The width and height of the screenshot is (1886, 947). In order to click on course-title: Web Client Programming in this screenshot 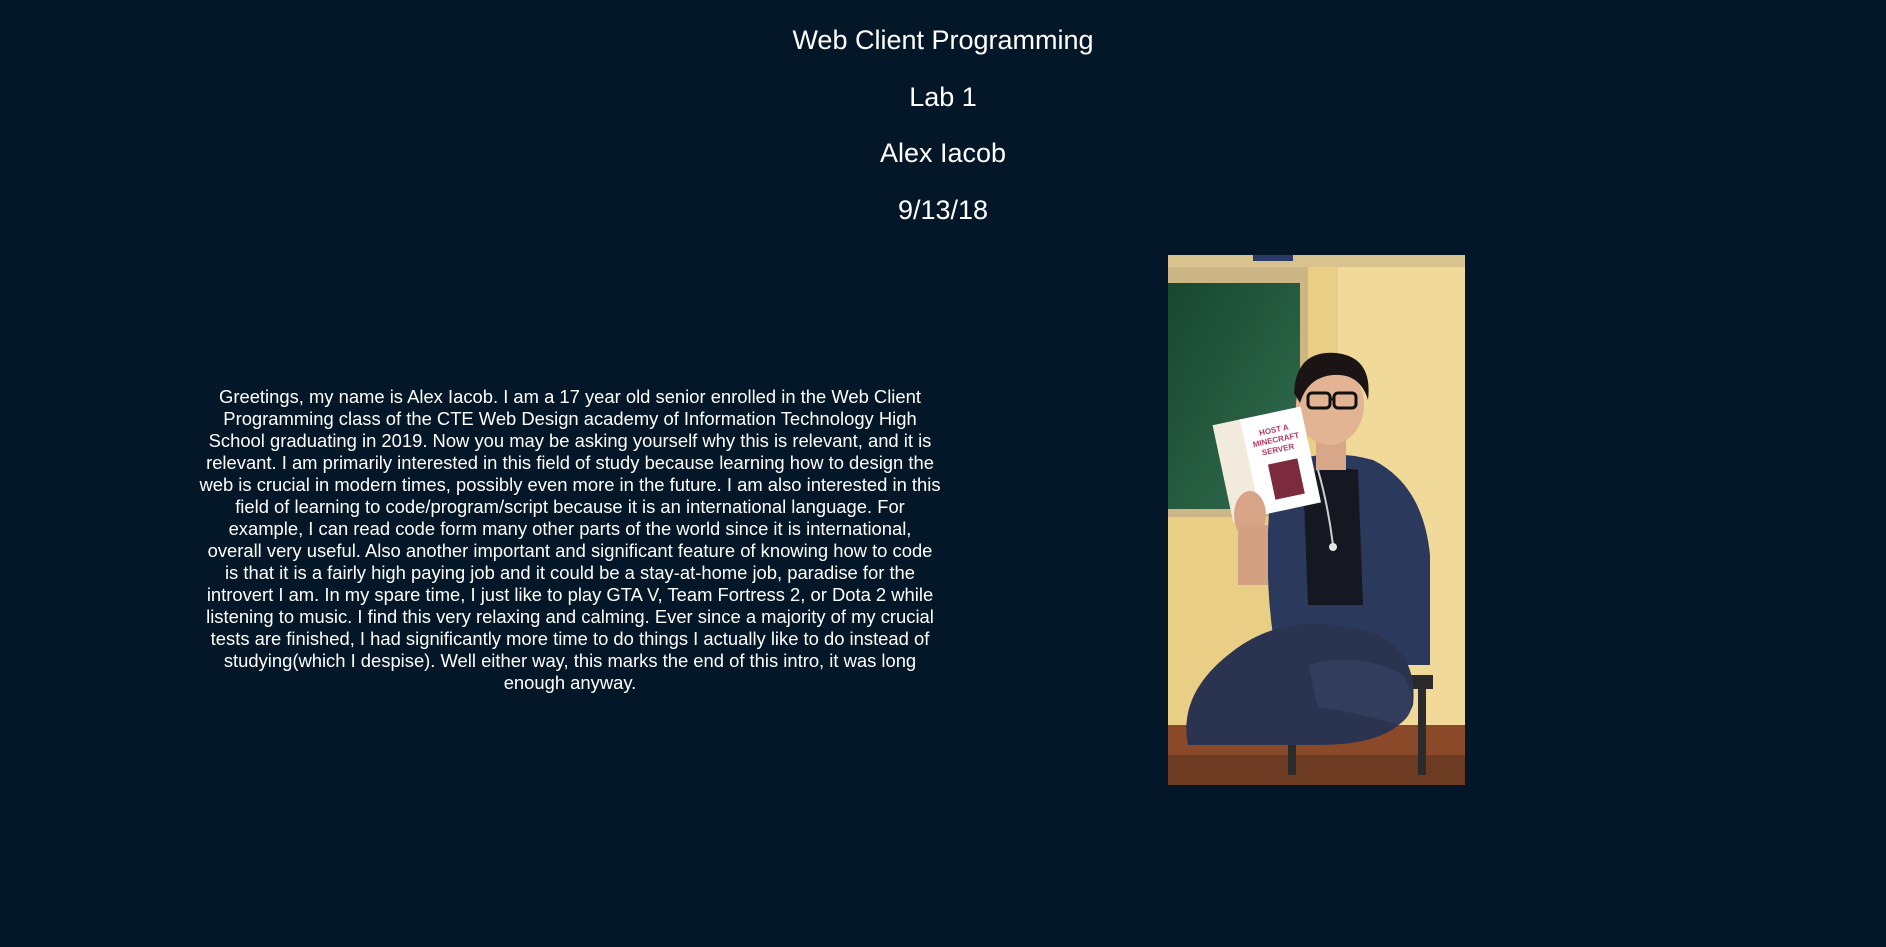, I will do `click(943, 40)`.